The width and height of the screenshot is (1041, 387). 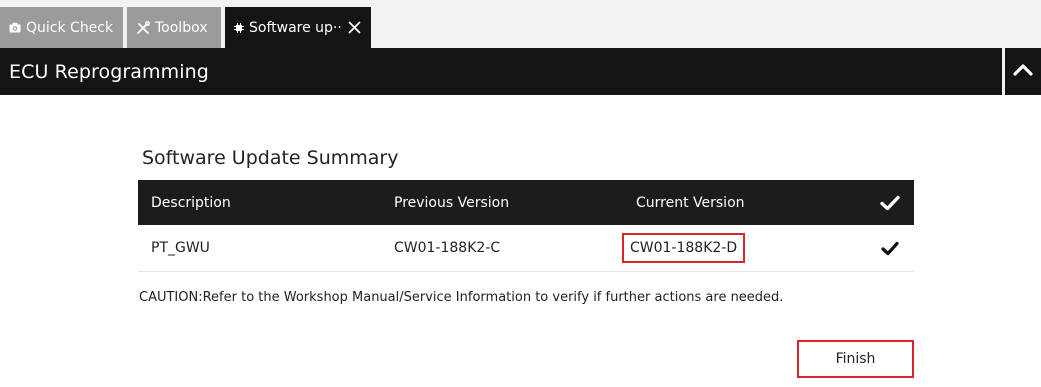 I want to click on table-row: PT_GWU CW01-188K2-C CW01-188K2-D, so click(x=526, y=248).